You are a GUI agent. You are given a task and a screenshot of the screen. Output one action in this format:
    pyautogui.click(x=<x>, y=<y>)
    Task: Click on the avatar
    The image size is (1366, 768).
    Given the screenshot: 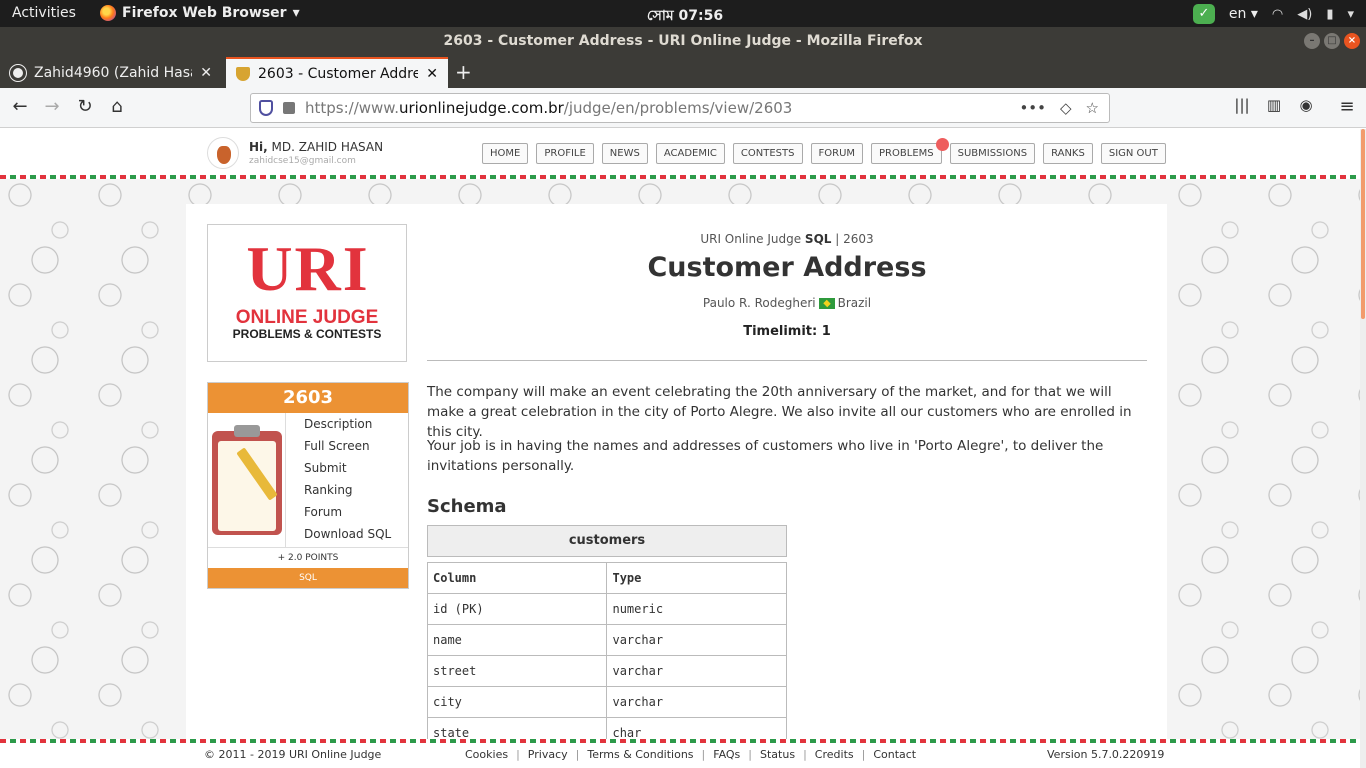 What is the action you would take?
    pyautogui.click(x=223, y=153)
    